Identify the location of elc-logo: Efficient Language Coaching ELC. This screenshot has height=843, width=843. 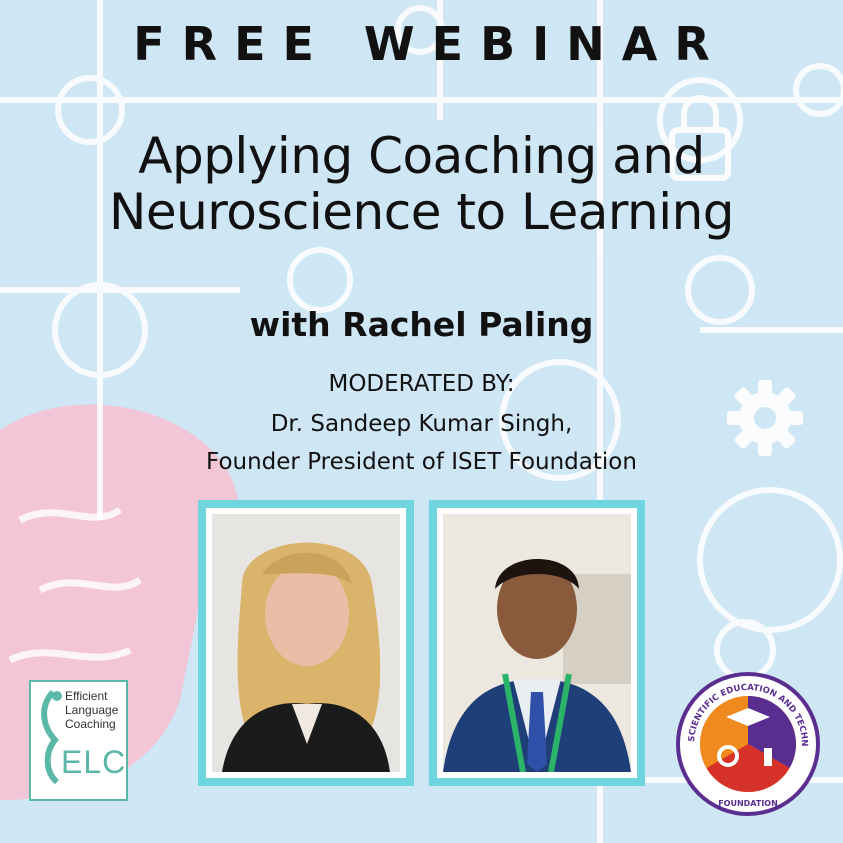
(78, 740).